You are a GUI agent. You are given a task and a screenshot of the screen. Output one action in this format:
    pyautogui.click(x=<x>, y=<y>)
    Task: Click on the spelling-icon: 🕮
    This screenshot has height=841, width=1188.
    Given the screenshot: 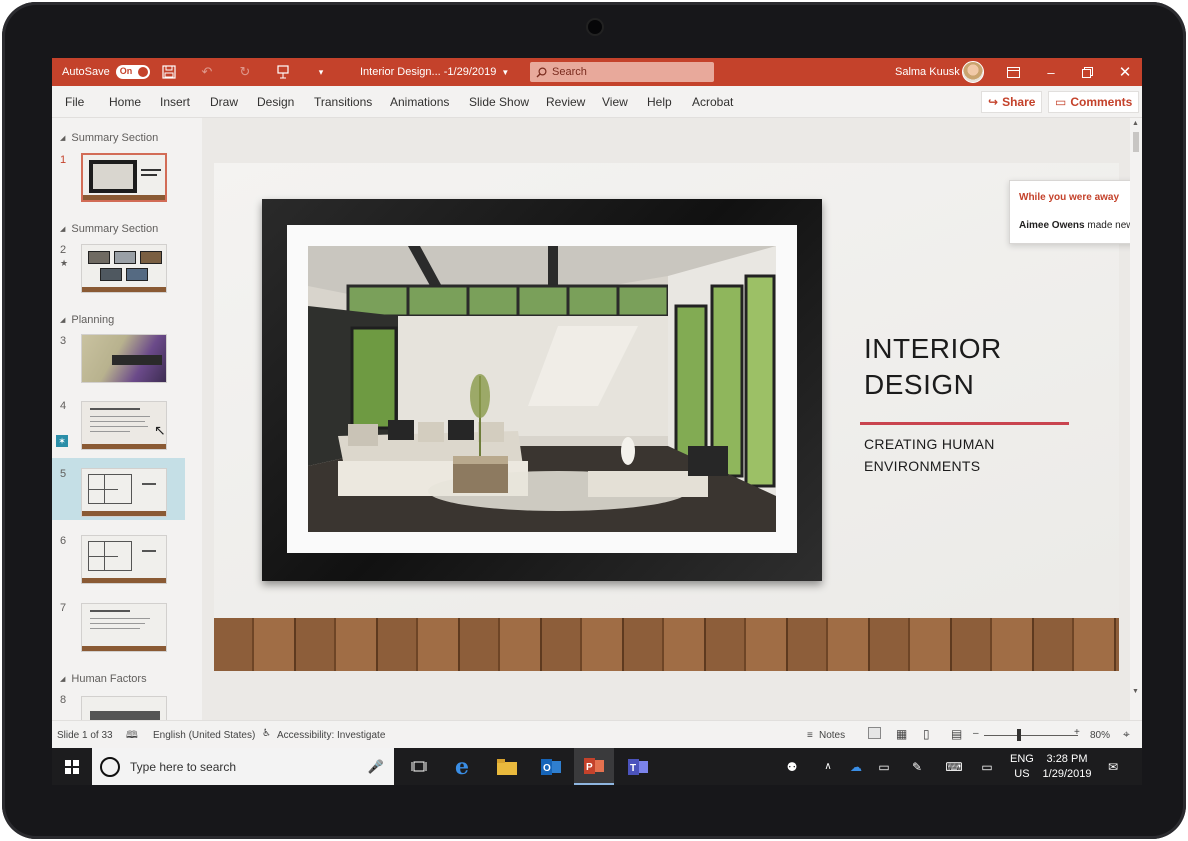 What is the action you would take?
    pyautogui.click(x=132, y=736)
    